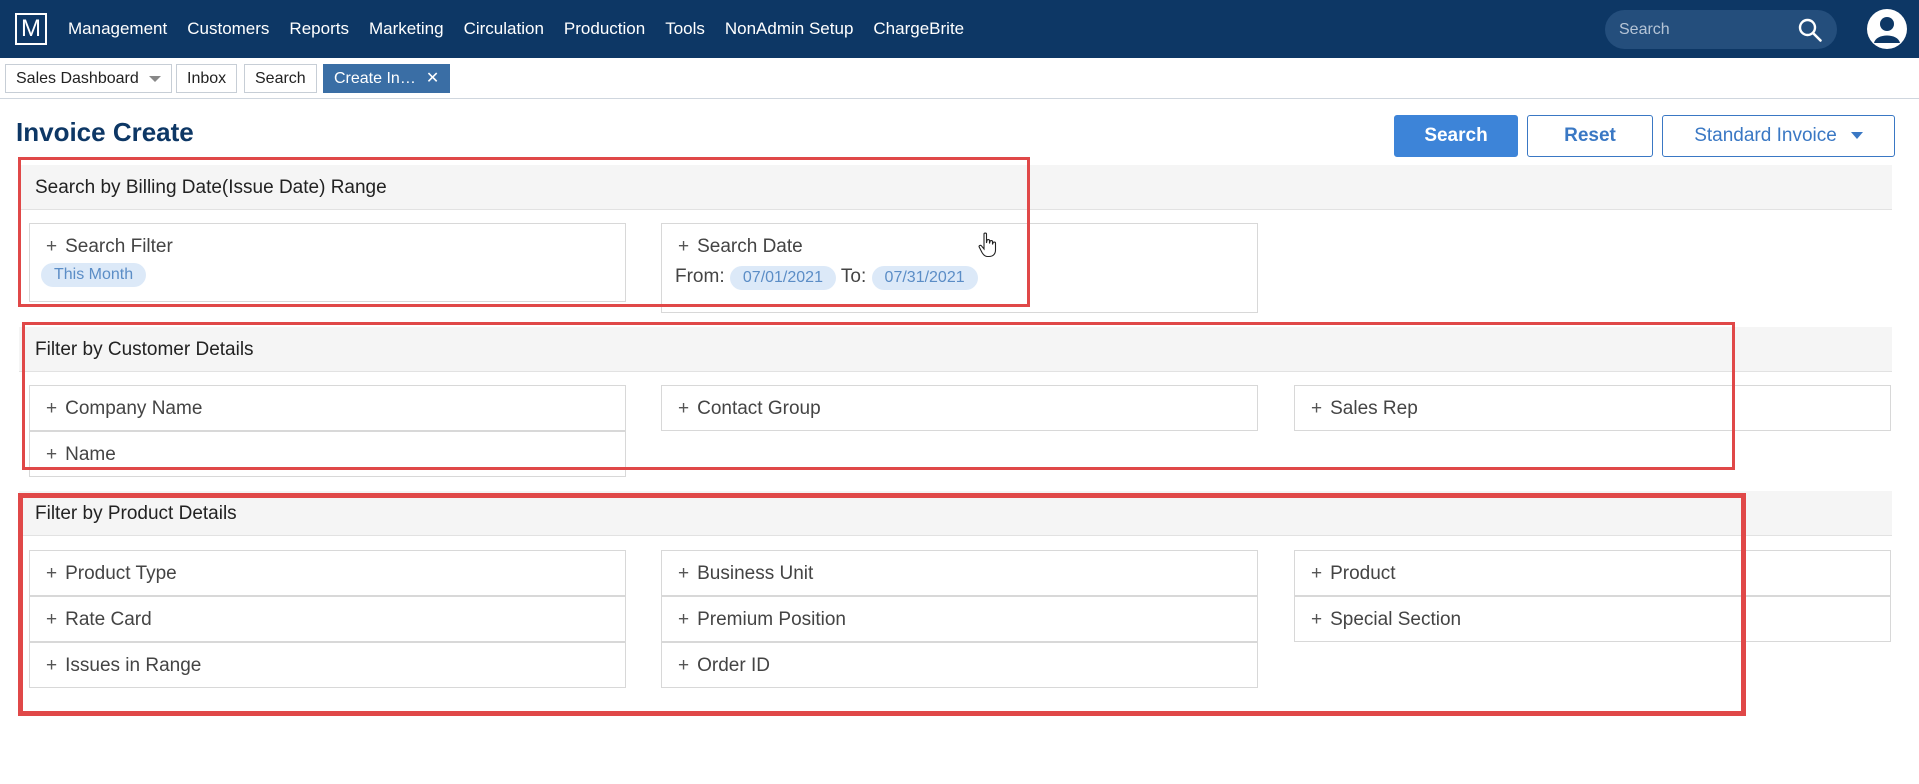  What do you see at coordinates (733, 665) in the screenshot?
I see `field-label: Order ID` at bounding box center [733, 665].